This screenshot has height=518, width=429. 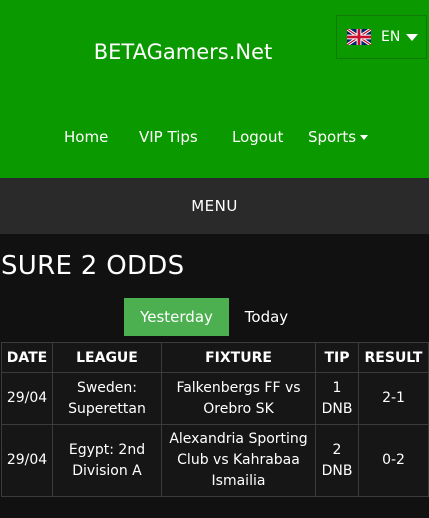 What do you see at coordinates (214, 206) in the screenshot?
I see `menu-toggle: MENU` at bounding box center [214, 206].